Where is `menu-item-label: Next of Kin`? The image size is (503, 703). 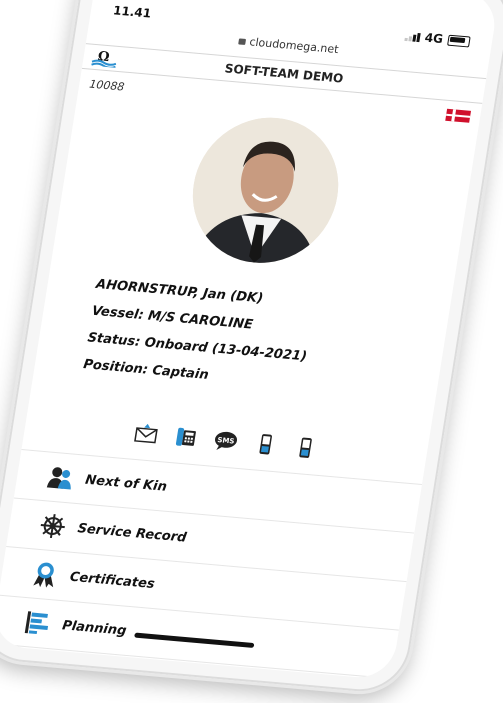 menu-item-label: Next of Kin is located at coordinates (126, 483).